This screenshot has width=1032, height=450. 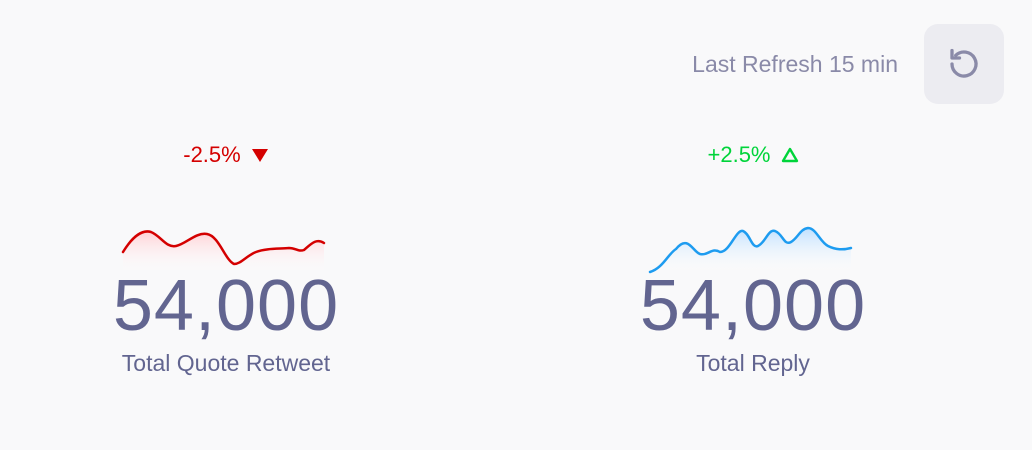 I want to click on trend-indicator: +2.5%, so click(x=753, y=155).